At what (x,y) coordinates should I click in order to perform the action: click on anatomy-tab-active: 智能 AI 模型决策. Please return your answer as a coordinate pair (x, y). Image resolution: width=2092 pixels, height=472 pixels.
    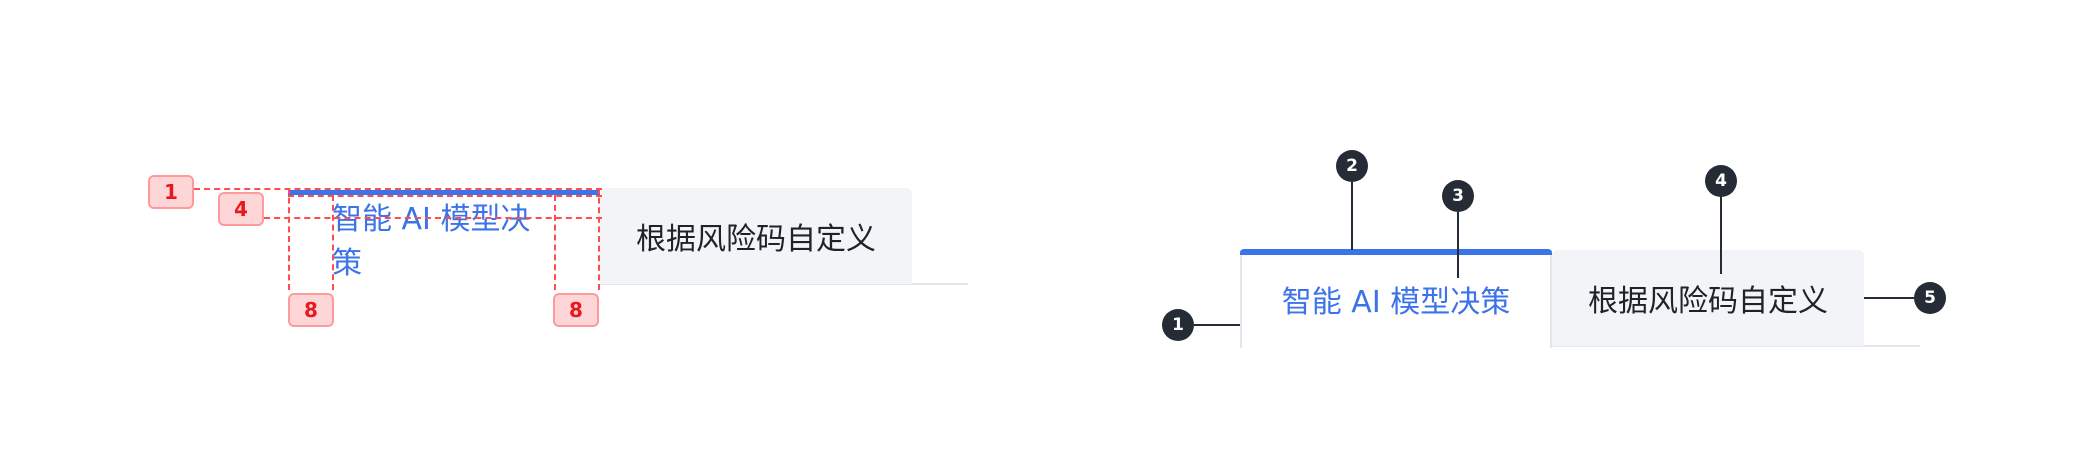
    Looking at the image, I should click on (1396, 299).